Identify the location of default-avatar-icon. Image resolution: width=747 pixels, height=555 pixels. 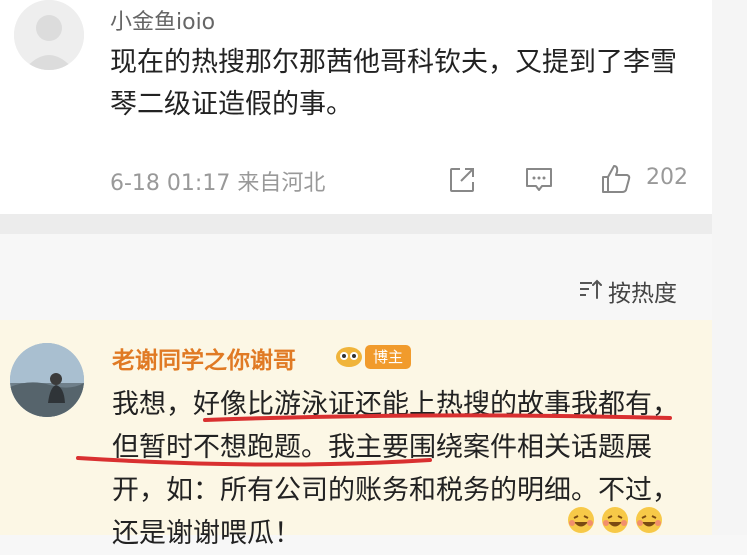
(49, 35).